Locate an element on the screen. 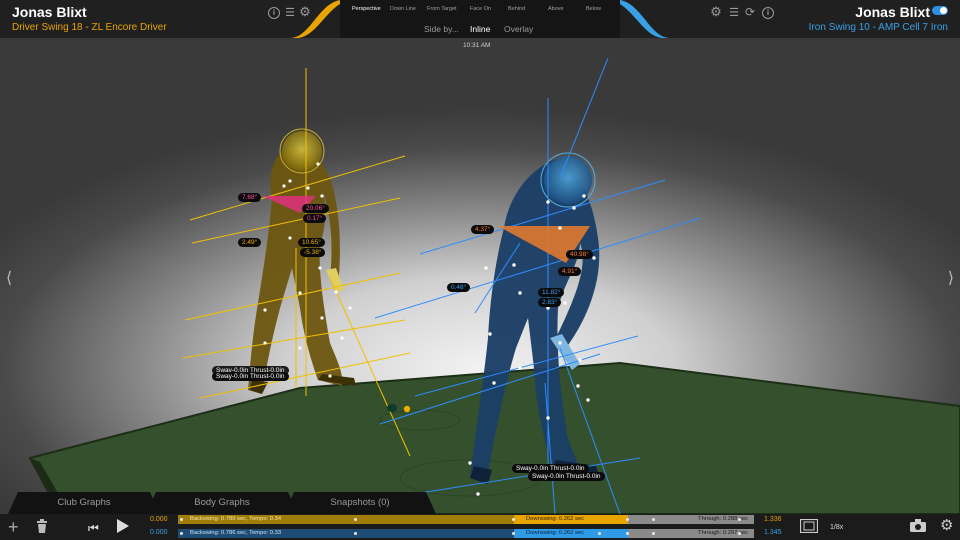 The width and height of the screenshot is (960, 540). left-golfer-name: Jonas Blixt is located at coordinates (49, 12).